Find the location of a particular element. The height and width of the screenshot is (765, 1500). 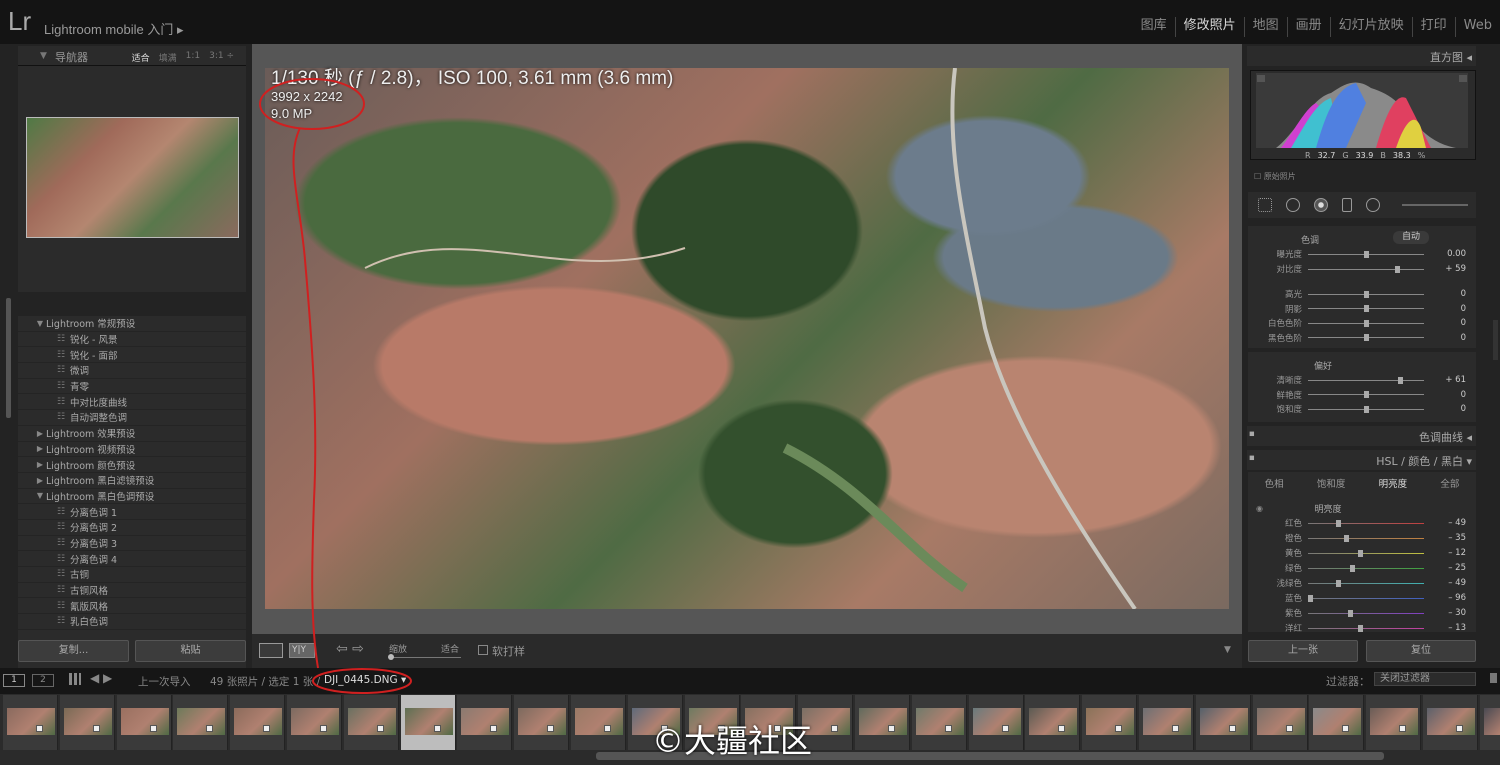

filmstrip-source: 上一次导入 is located at coordinates (164, 681).